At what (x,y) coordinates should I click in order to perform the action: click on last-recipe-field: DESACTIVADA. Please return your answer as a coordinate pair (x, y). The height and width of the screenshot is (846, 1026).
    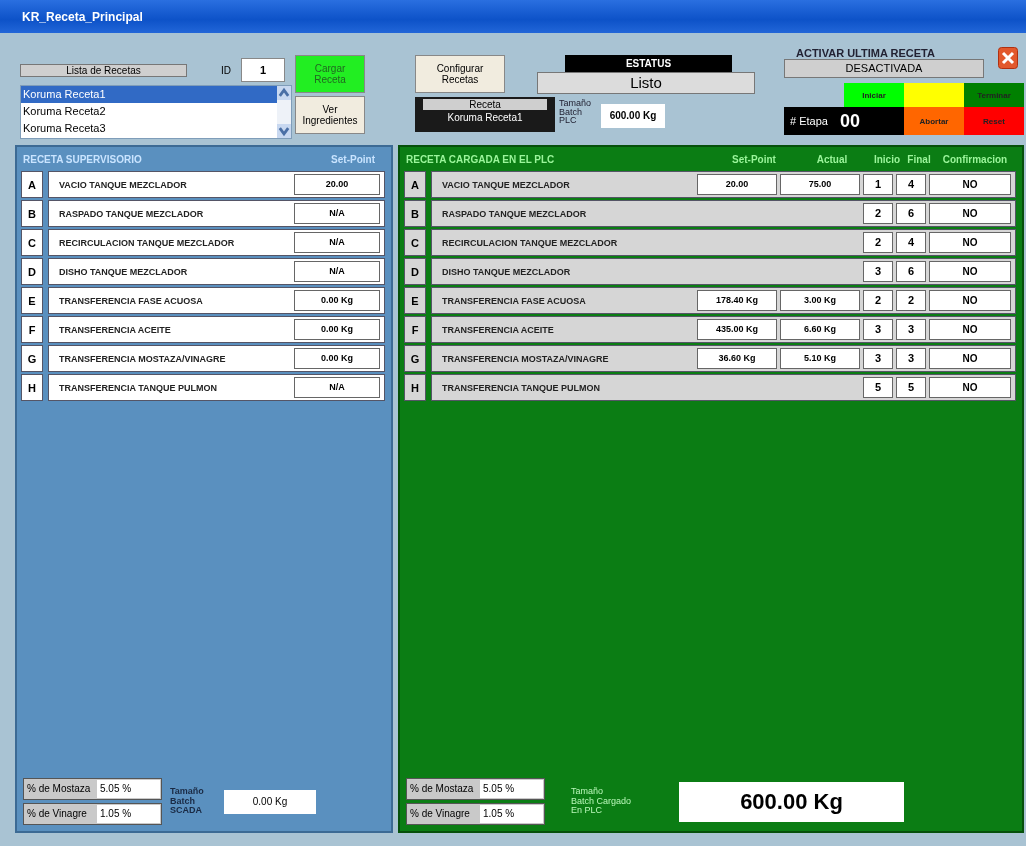
    Looking at the image, I should click on (884, 68).